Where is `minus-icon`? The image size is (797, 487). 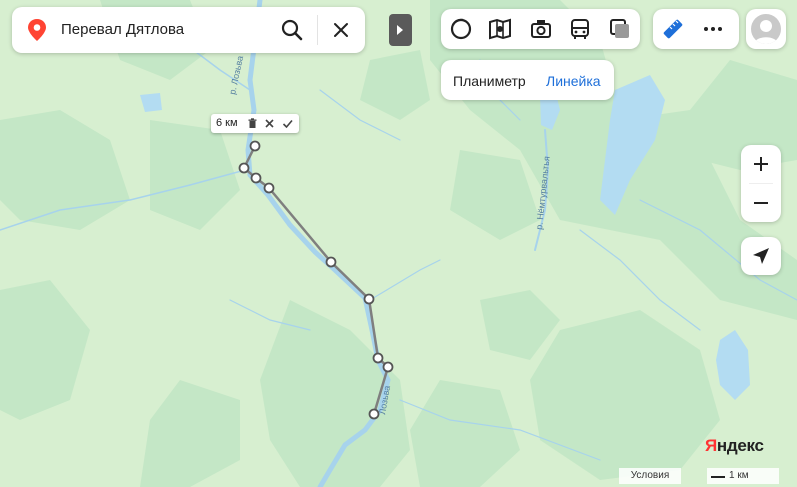 minus-icon is located at coordinates (761, 203).